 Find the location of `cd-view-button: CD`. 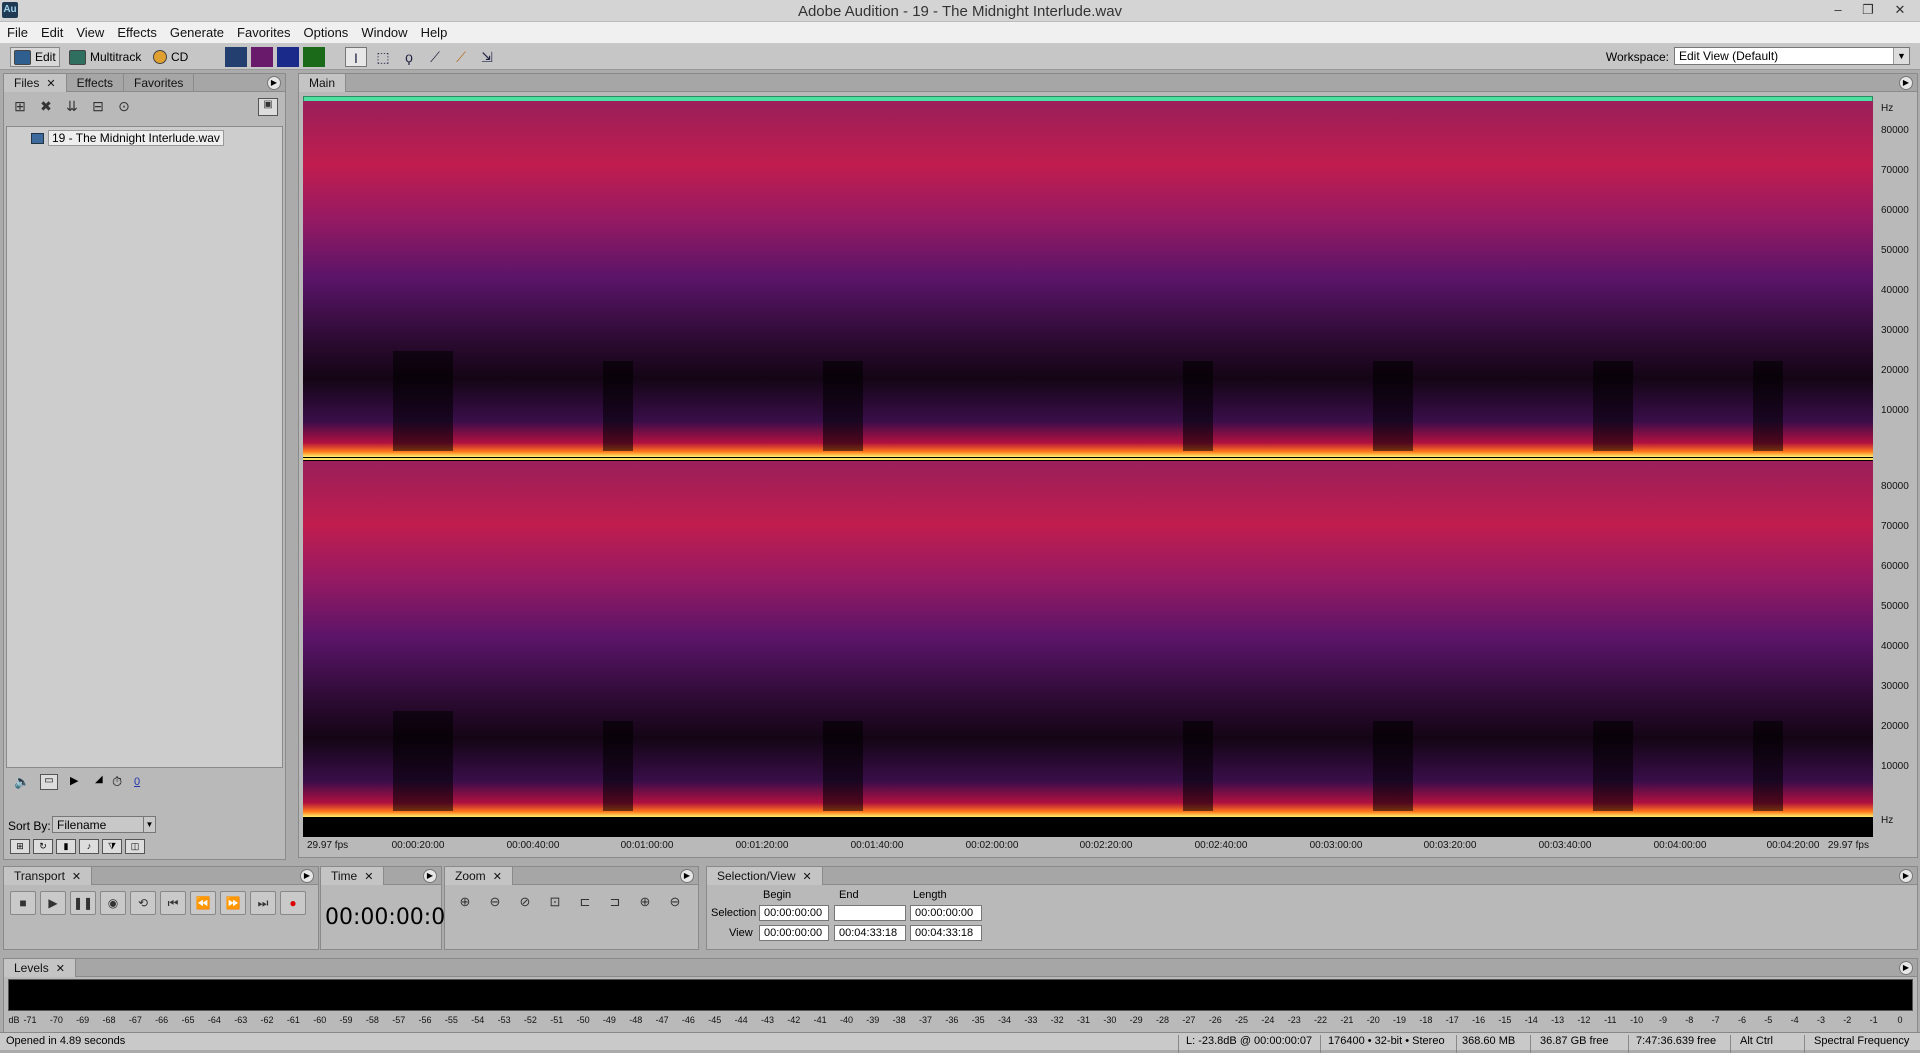

cd-view-button: CD is located at coordinates (170, 57).